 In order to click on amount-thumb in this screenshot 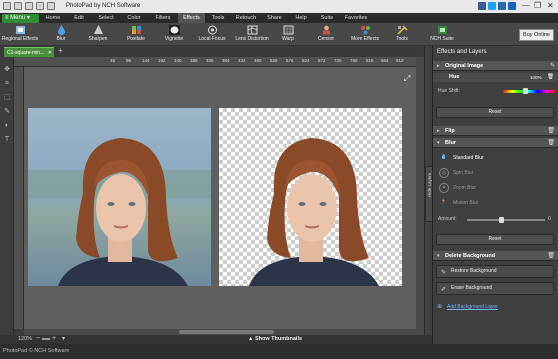, I will do `click(501, 220)`.